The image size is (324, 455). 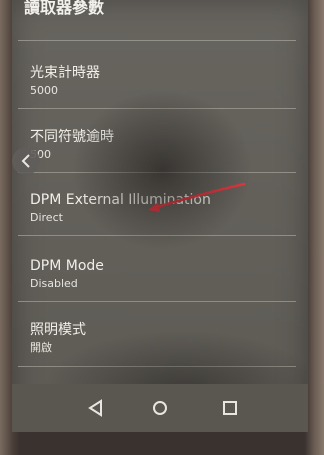 I want to click on setting-label: 不同符號逾時, so click(x=72, y=137).